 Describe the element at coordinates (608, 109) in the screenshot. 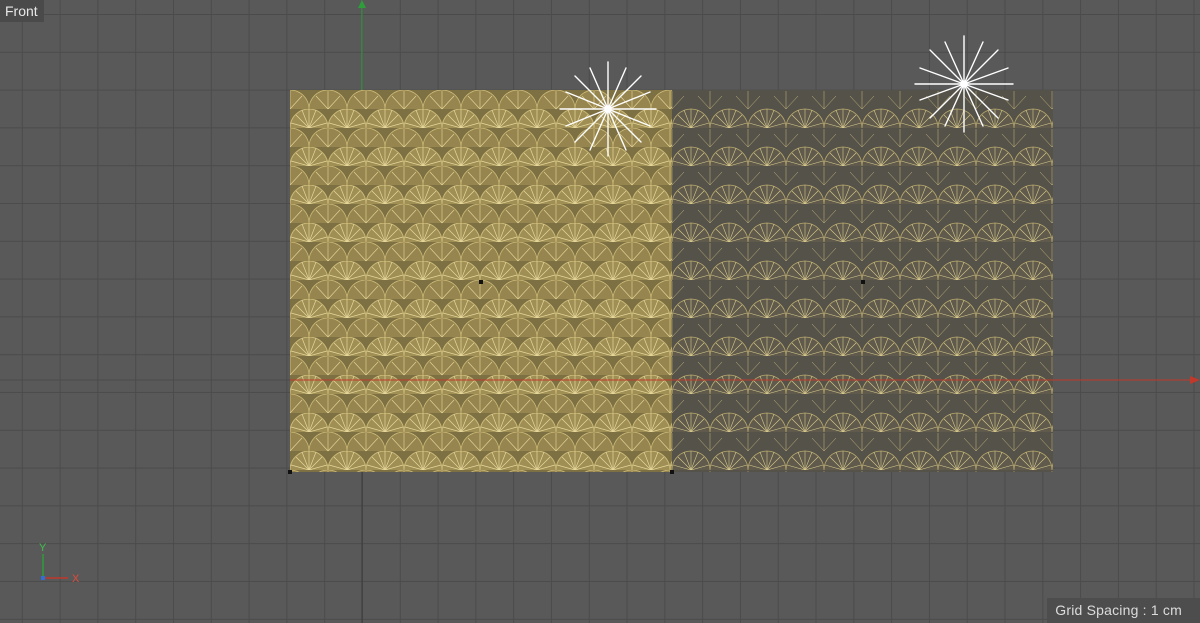

I see `light-left` at that location.